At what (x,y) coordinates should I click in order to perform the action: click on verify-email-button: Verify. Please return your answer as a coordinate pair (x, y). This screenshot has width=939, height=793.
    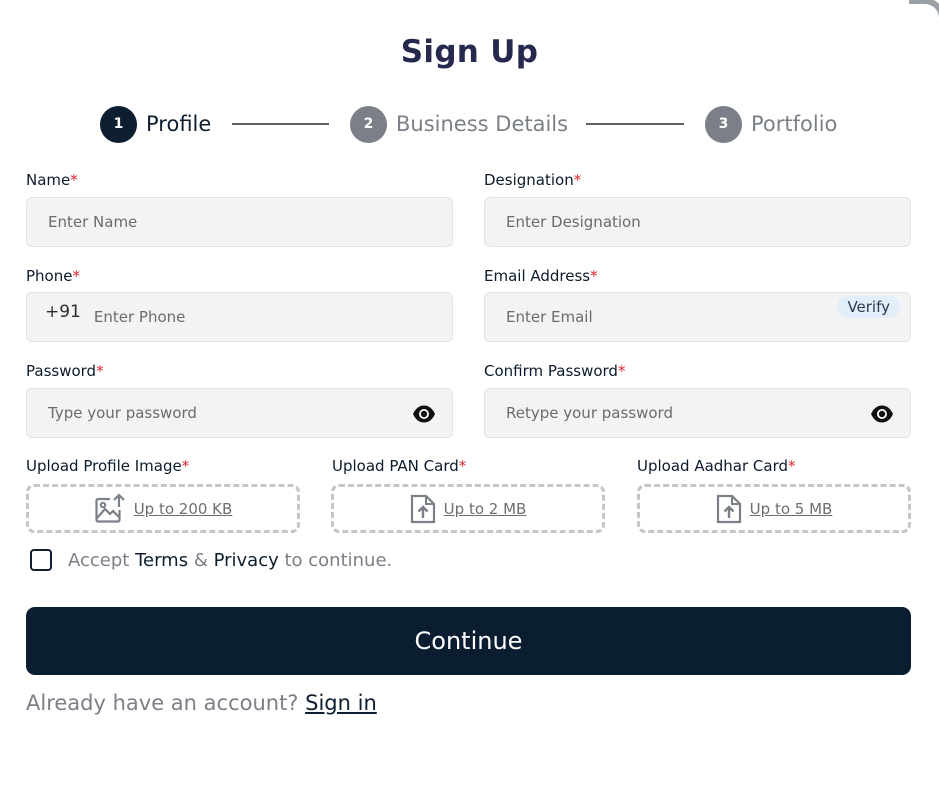
    Looking at the image, I should click on (868, 307).